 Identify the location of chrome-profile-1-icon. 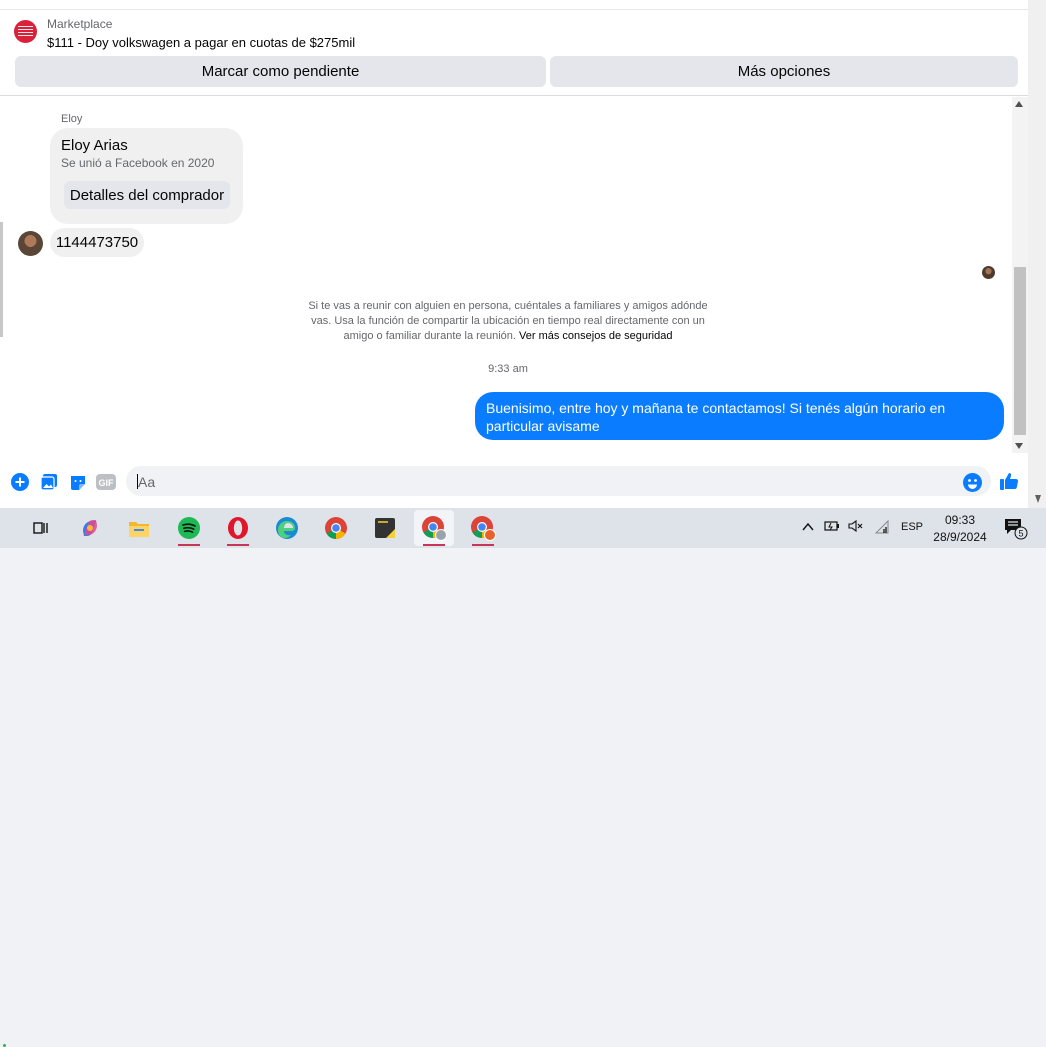
(434, 528).